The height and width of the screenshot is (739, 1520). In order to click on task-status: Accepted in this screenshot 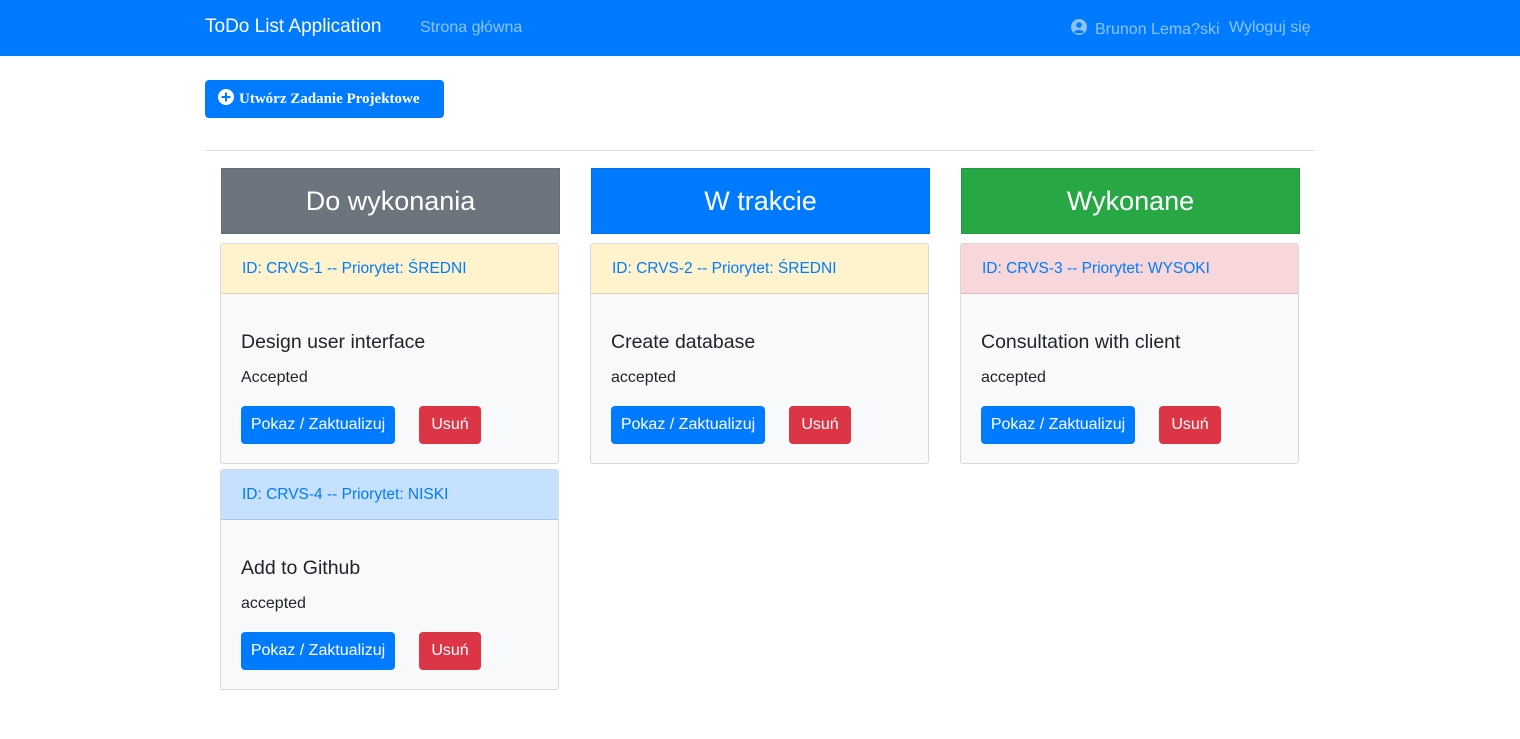, I will do `click(274, 377)`.